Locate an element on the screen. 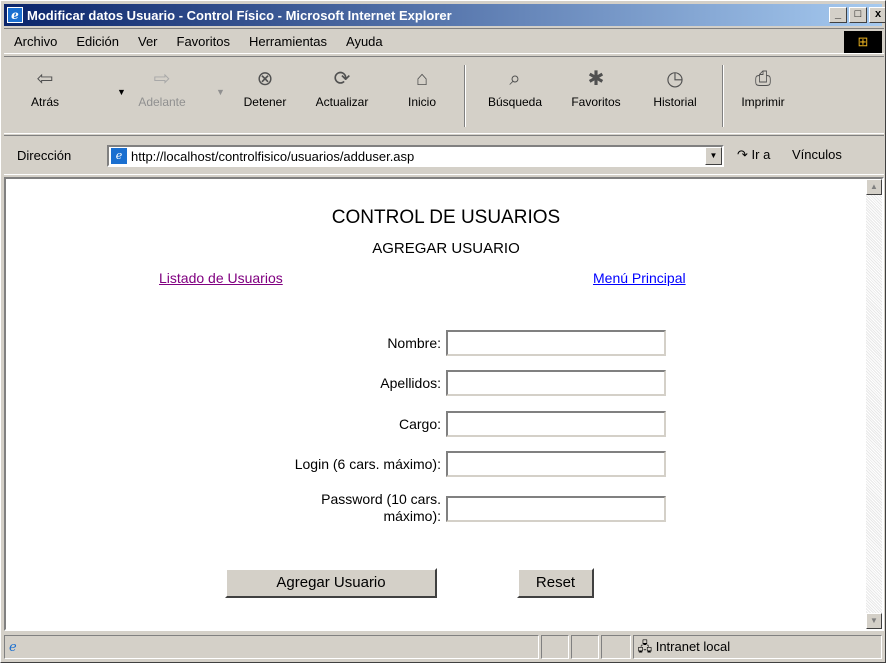 Image resolution: width=886 pixels, height=663 pixels. forward-dropdown-icon: ▼ is located at coordinates (220, 92).